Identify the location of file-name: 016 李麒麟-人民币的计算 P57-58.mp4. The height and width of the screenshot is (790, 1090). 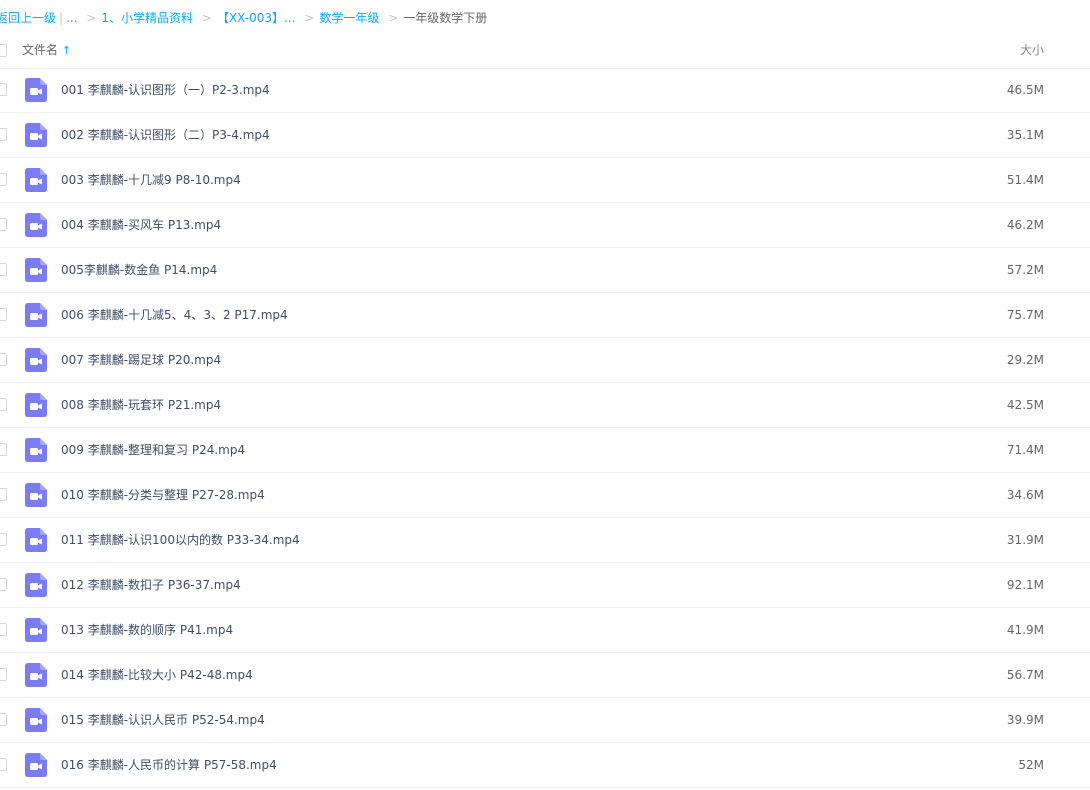
(169, 765).